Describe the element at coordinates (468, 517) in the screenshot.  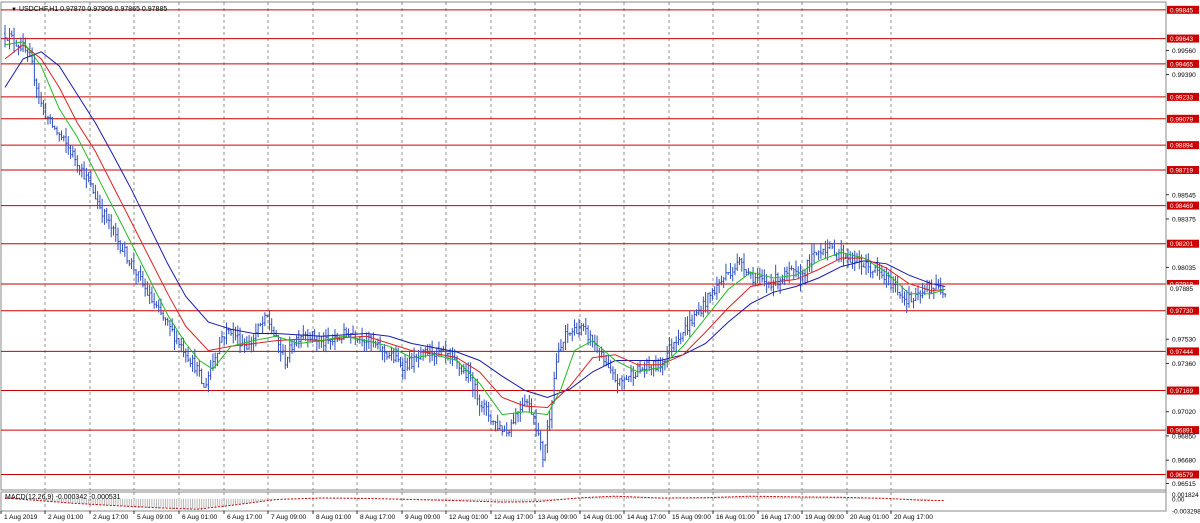
I see `x-tick-label: 12 Aug 01:00` at that location.